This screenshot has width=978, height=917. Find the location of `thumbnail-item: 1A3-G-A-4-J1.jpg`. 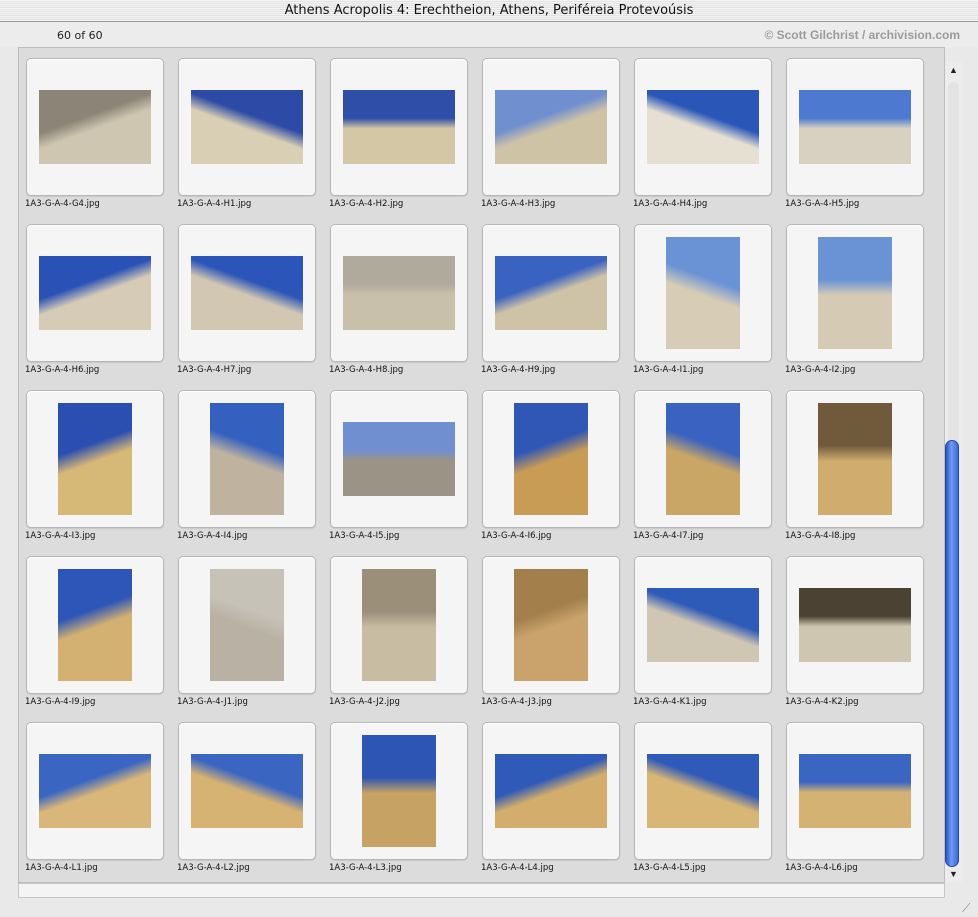

thumbnail-item: 1A3-G-A-4-J1.jpg is located at coordinates (247, 637).